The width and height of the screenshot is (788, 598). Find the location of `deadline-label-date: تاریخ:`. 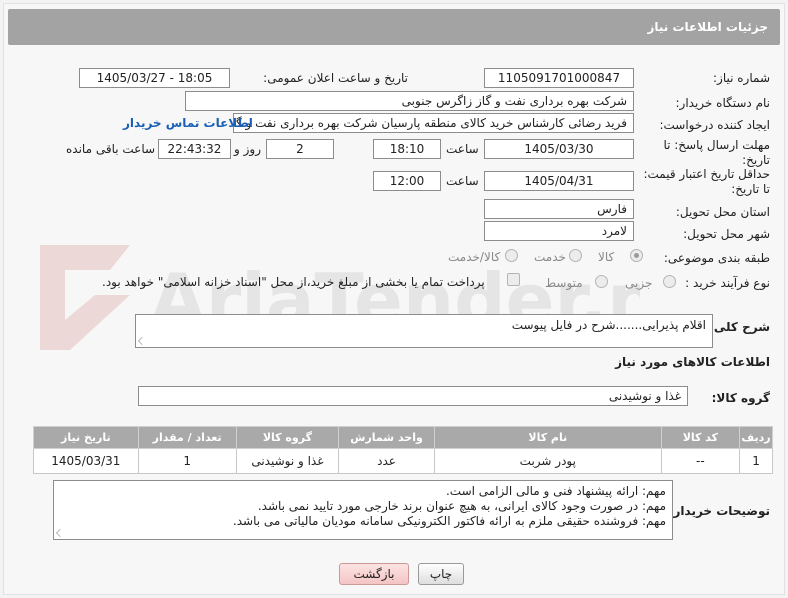

deadline-label-date: تاریخ: is located at coordinates (756, 160).